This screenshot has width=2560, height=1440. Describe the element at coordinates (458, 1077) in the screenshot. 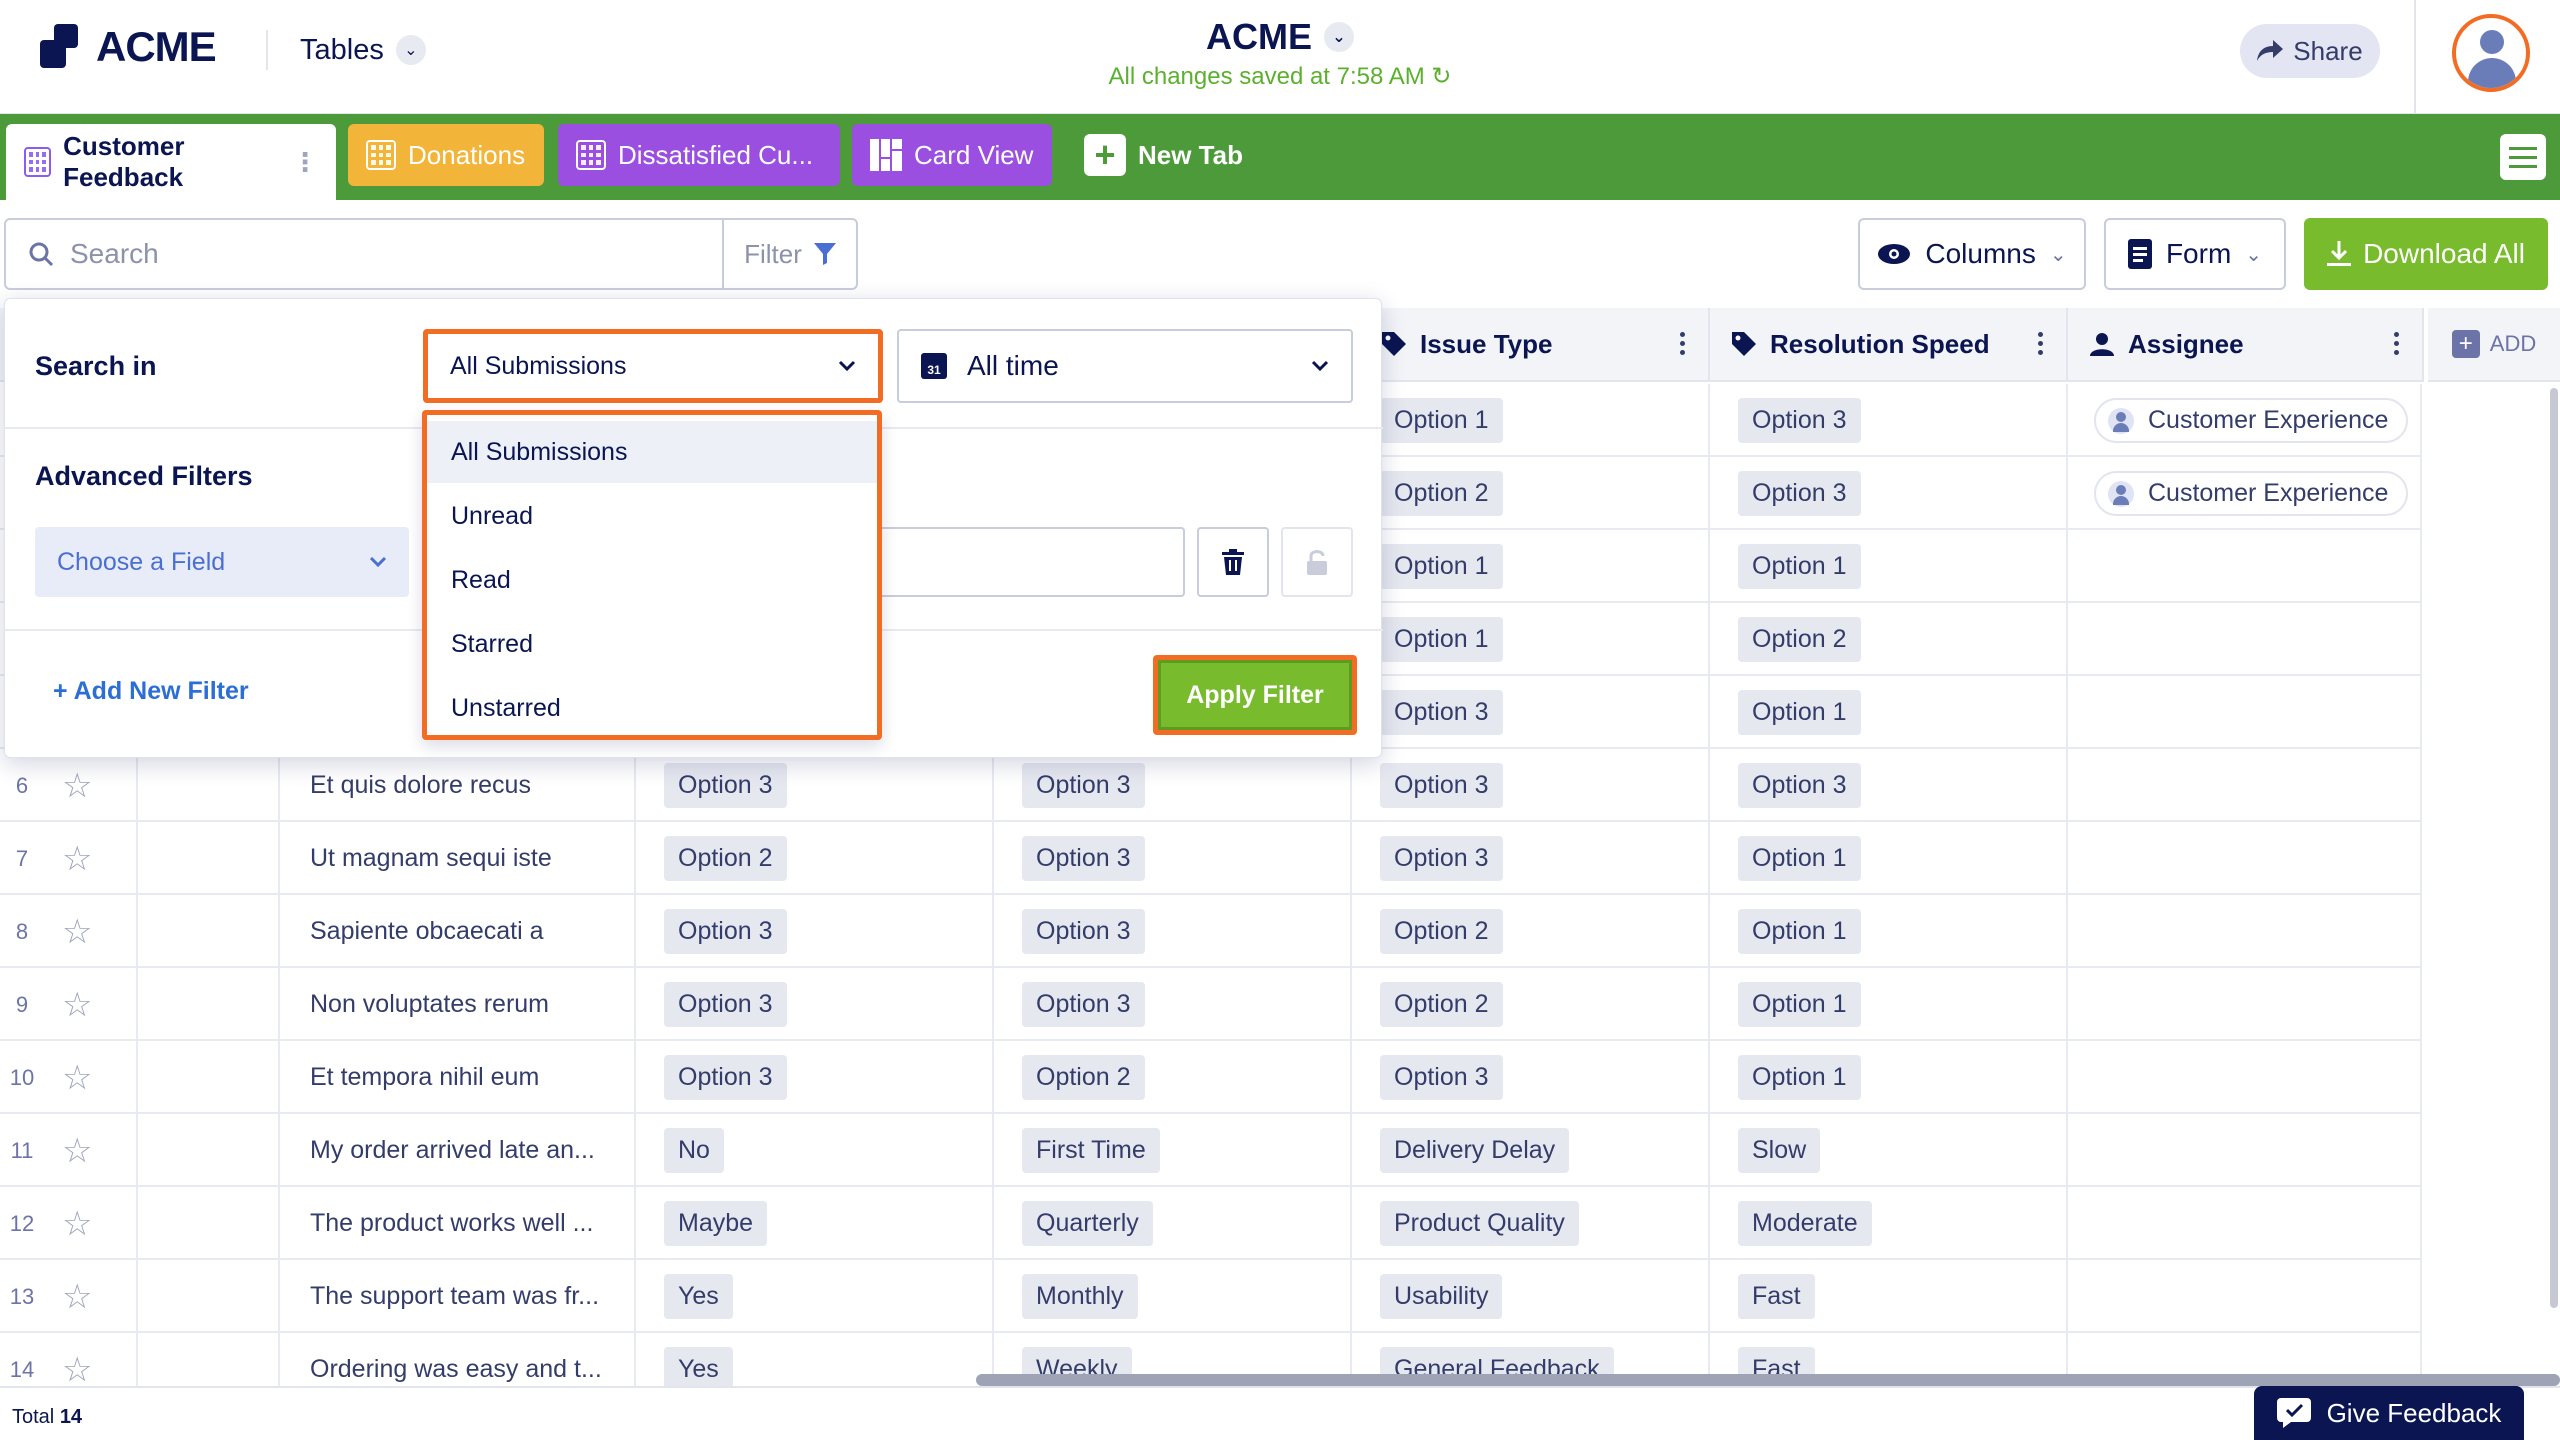

I see `title-cell: Et tempora nihil eum` at that location.